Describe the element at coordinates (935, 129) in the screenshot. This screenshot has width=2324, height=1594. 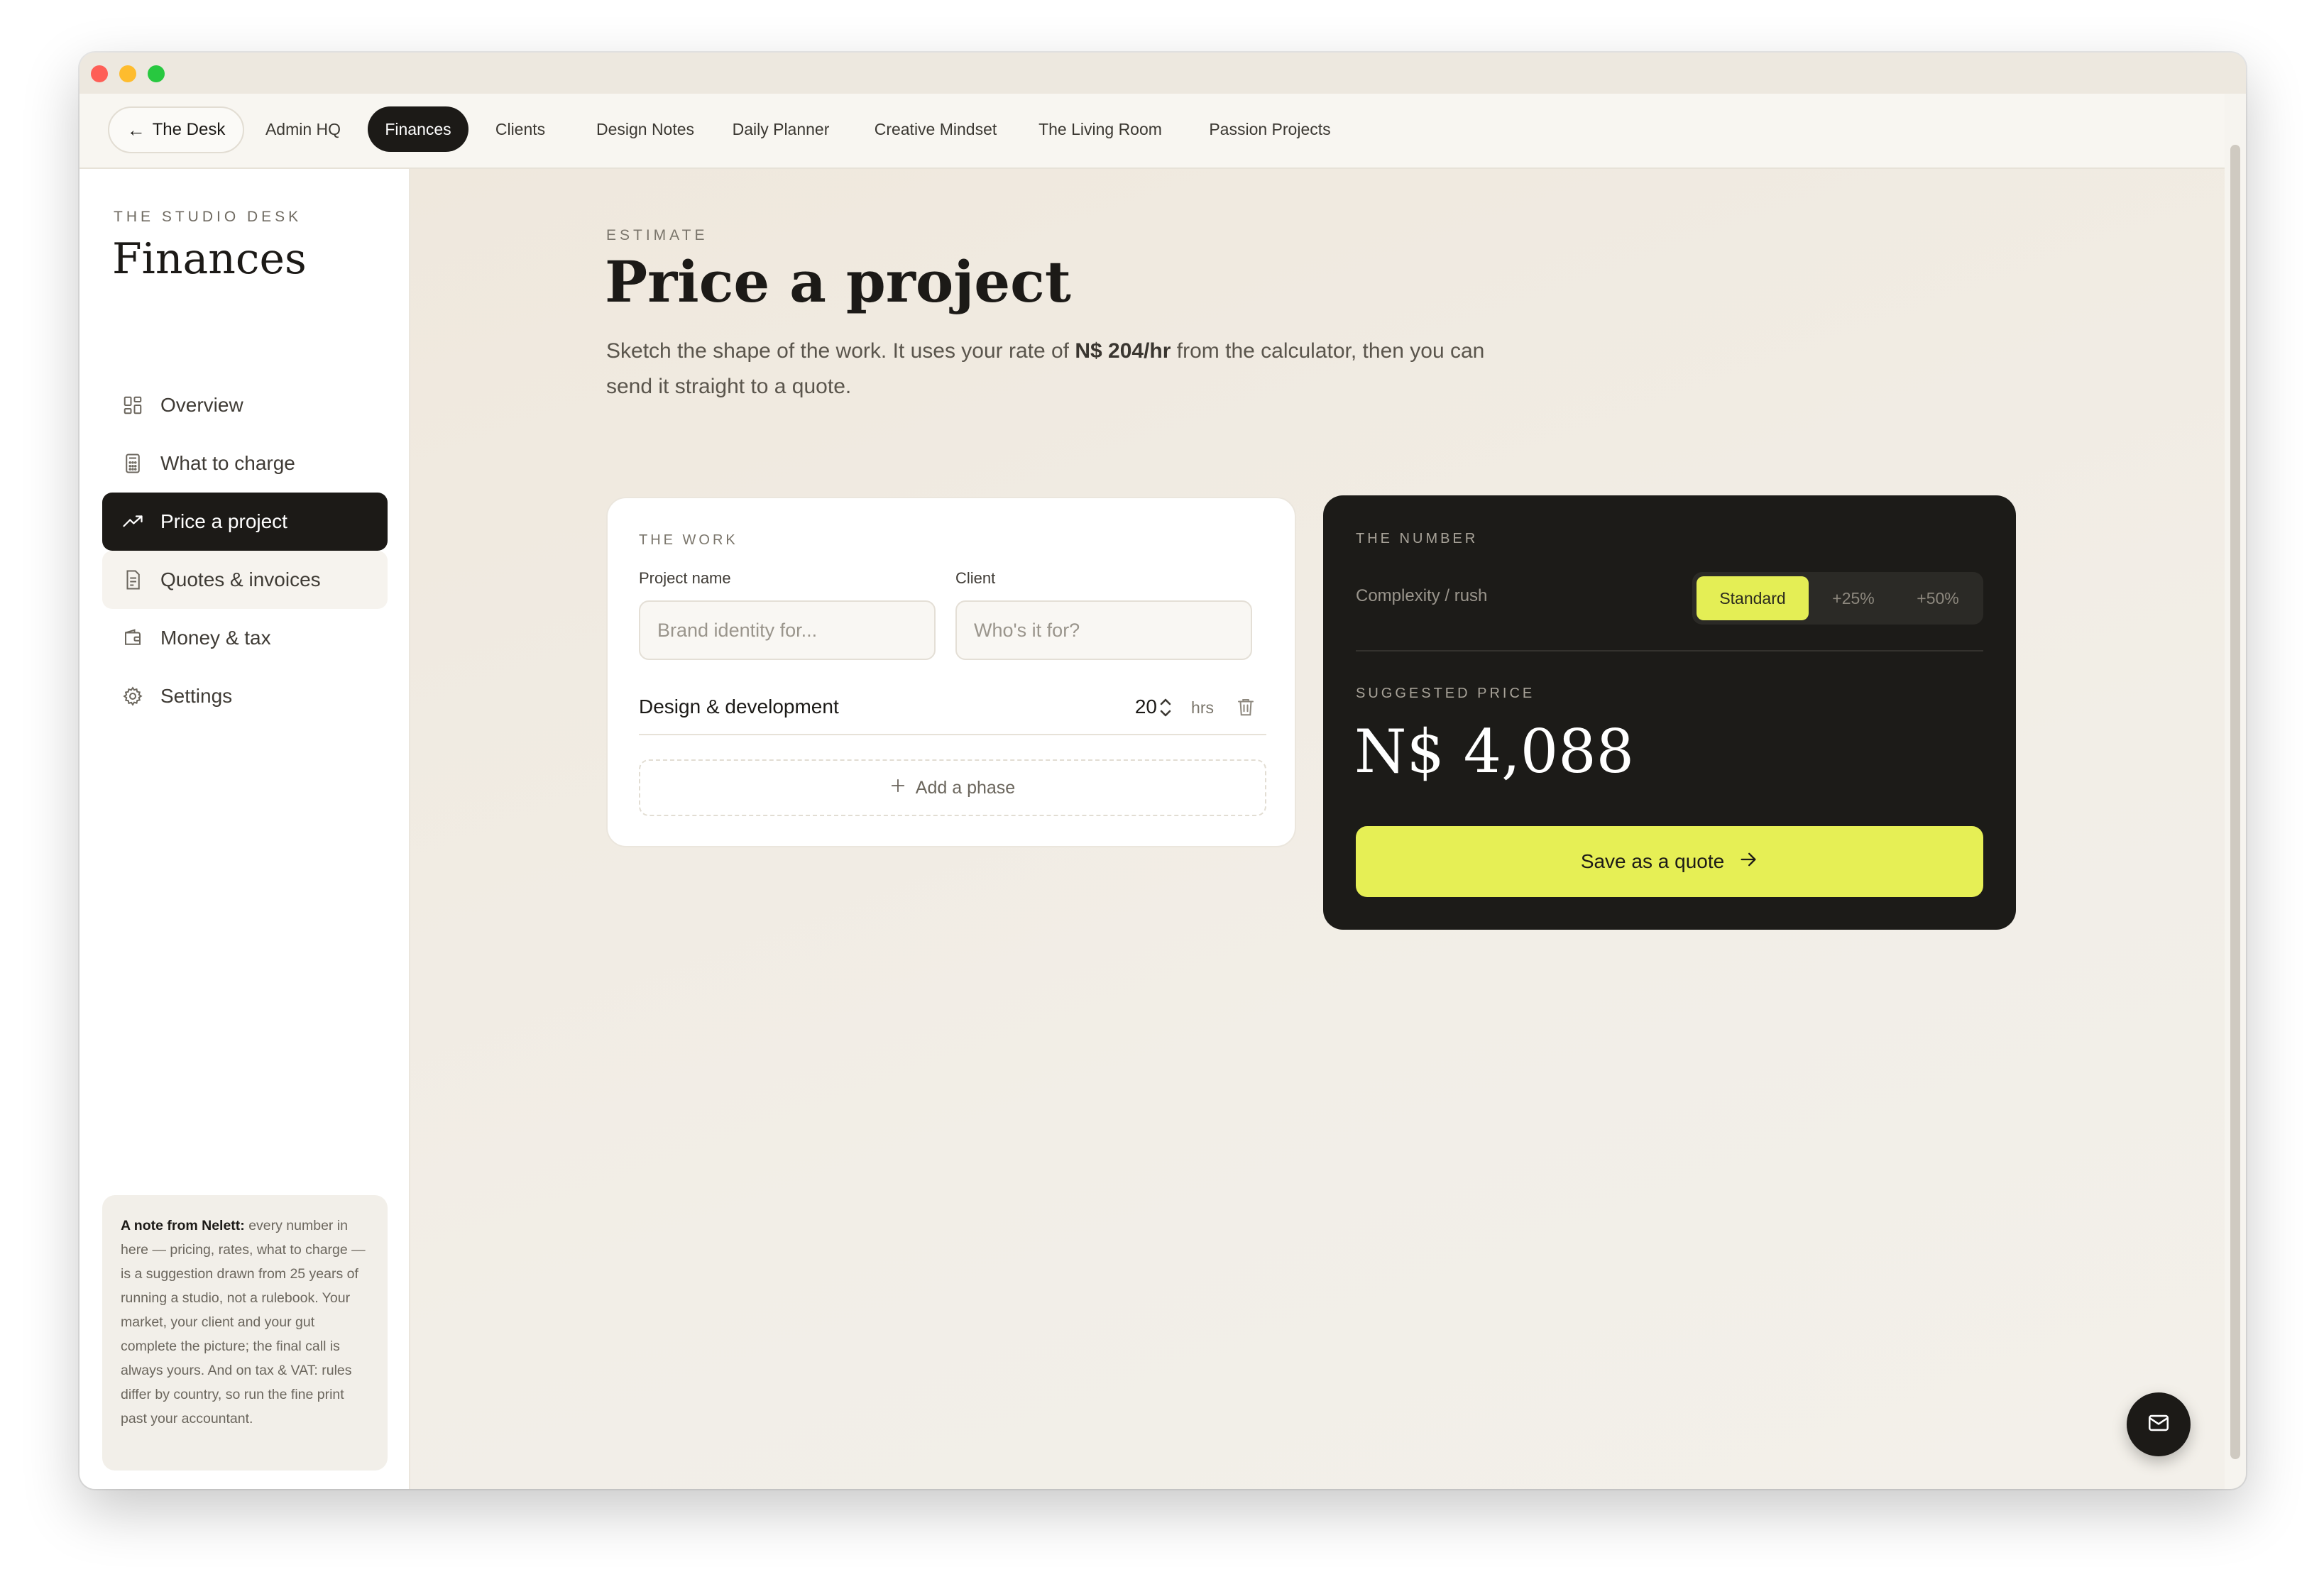
I see `tab-creative-mindset: Creative Mindset` at that location.